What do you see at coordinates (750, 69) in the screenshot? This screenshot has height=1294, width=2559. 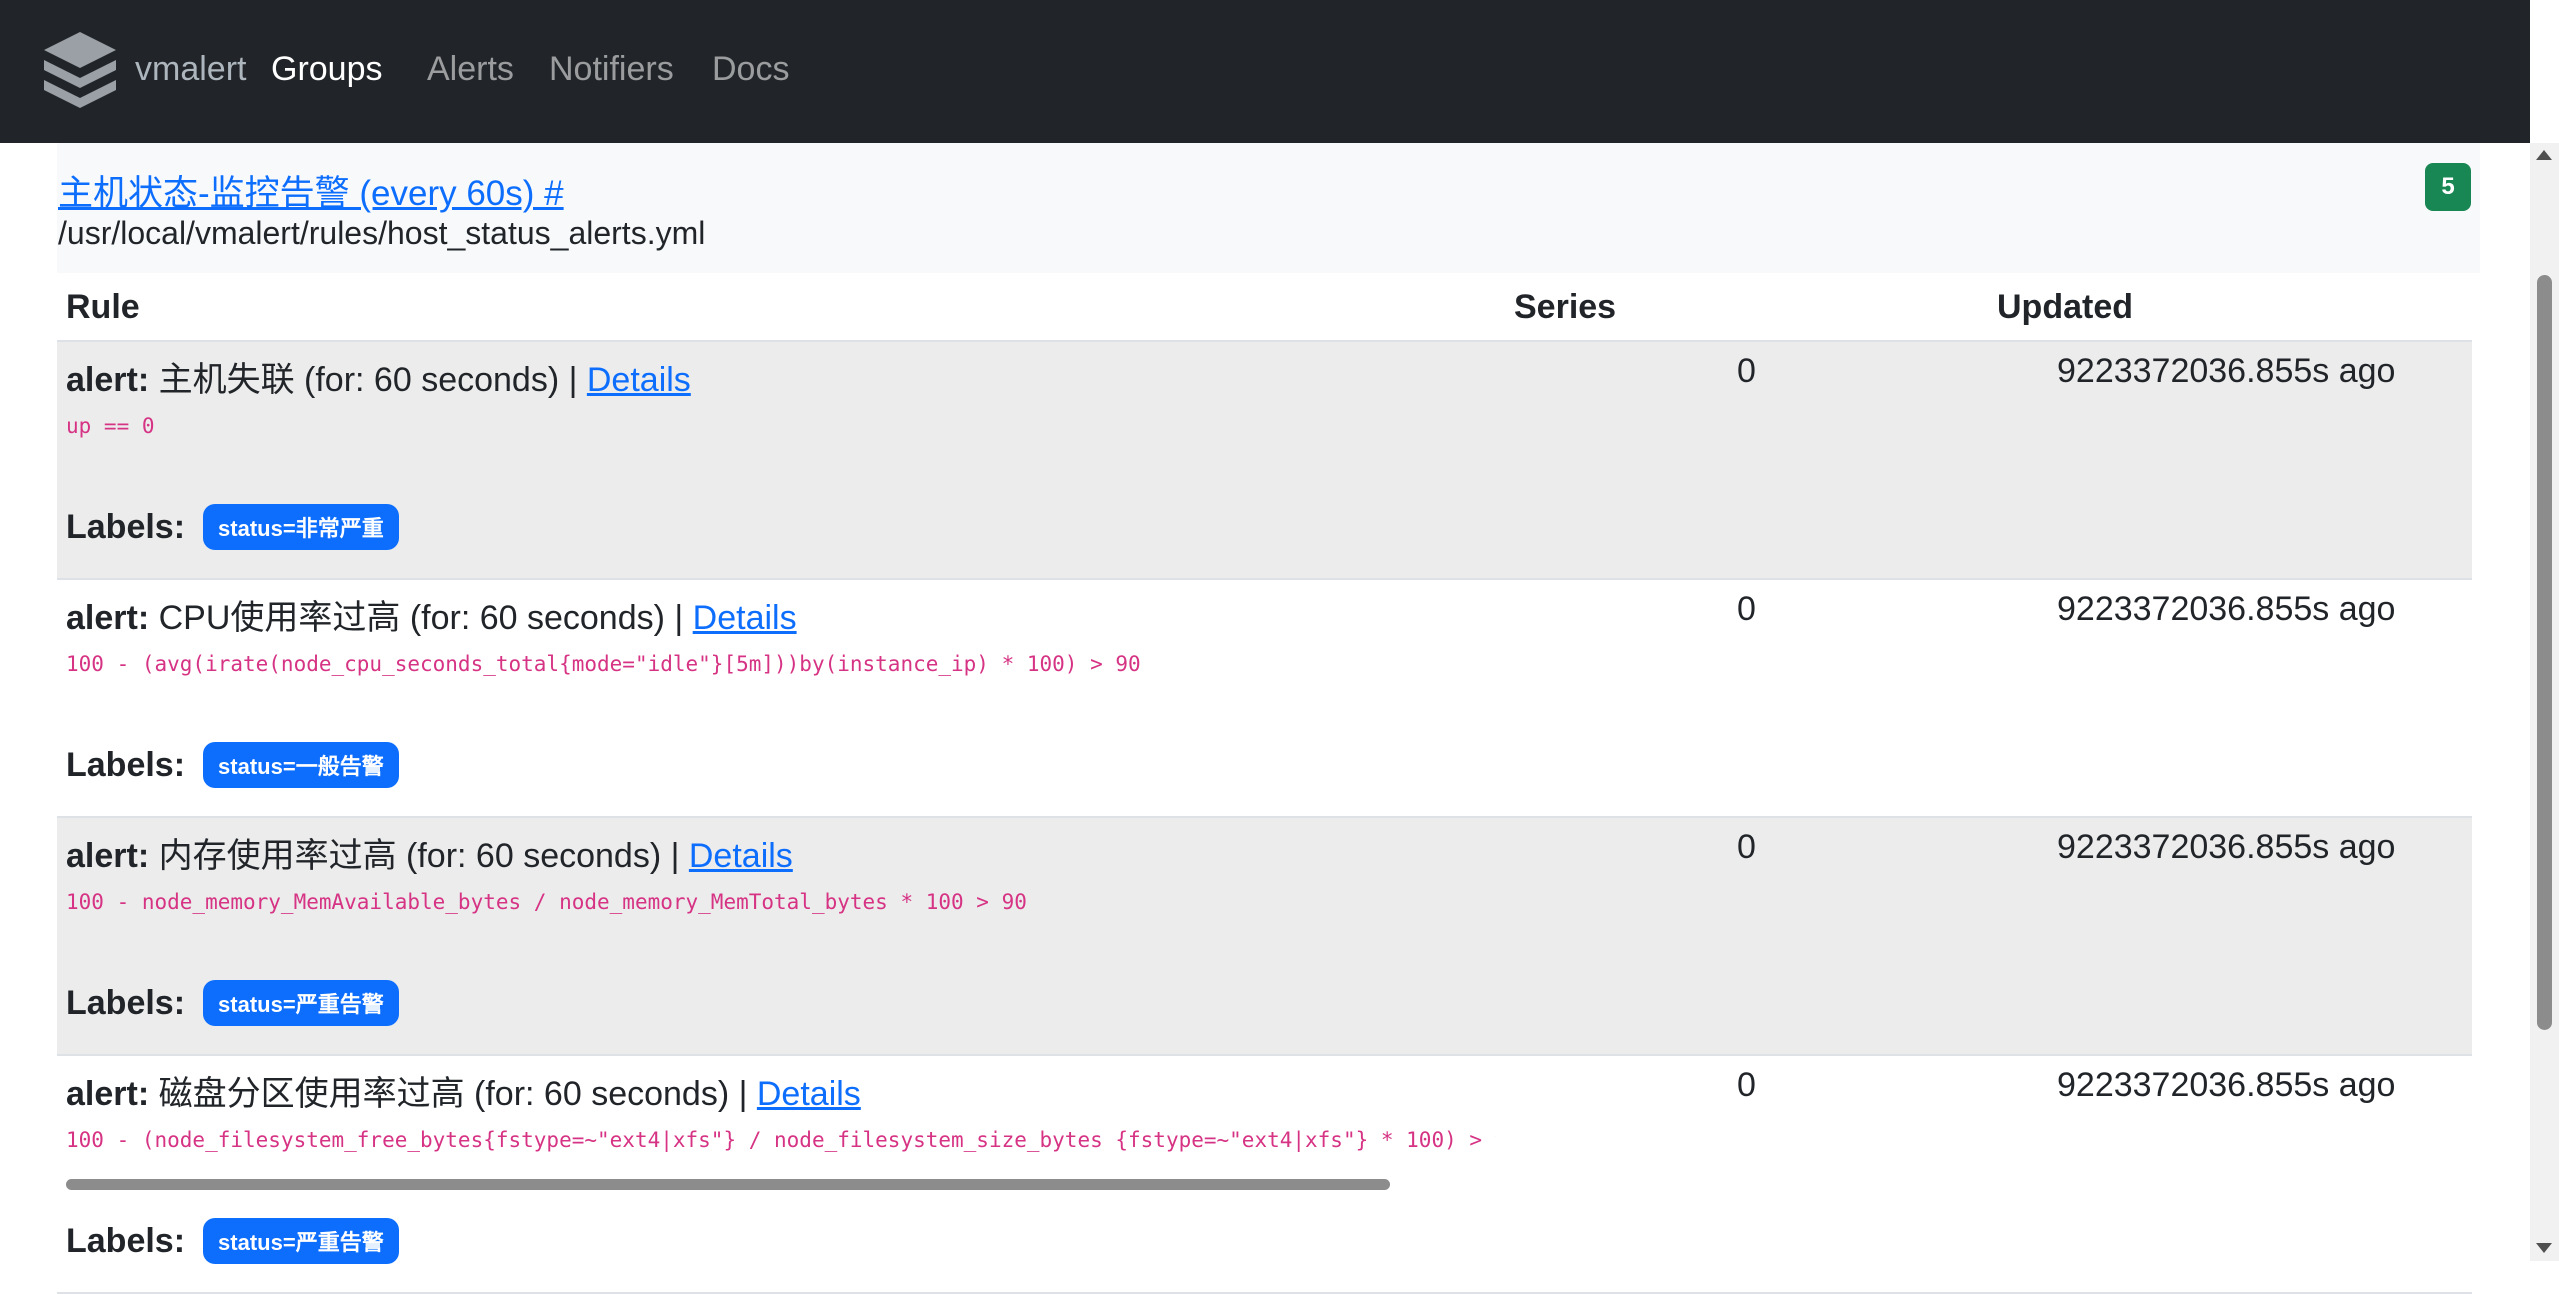 I see `nav-link-docs: Docs` at bounding box center [750, 69].